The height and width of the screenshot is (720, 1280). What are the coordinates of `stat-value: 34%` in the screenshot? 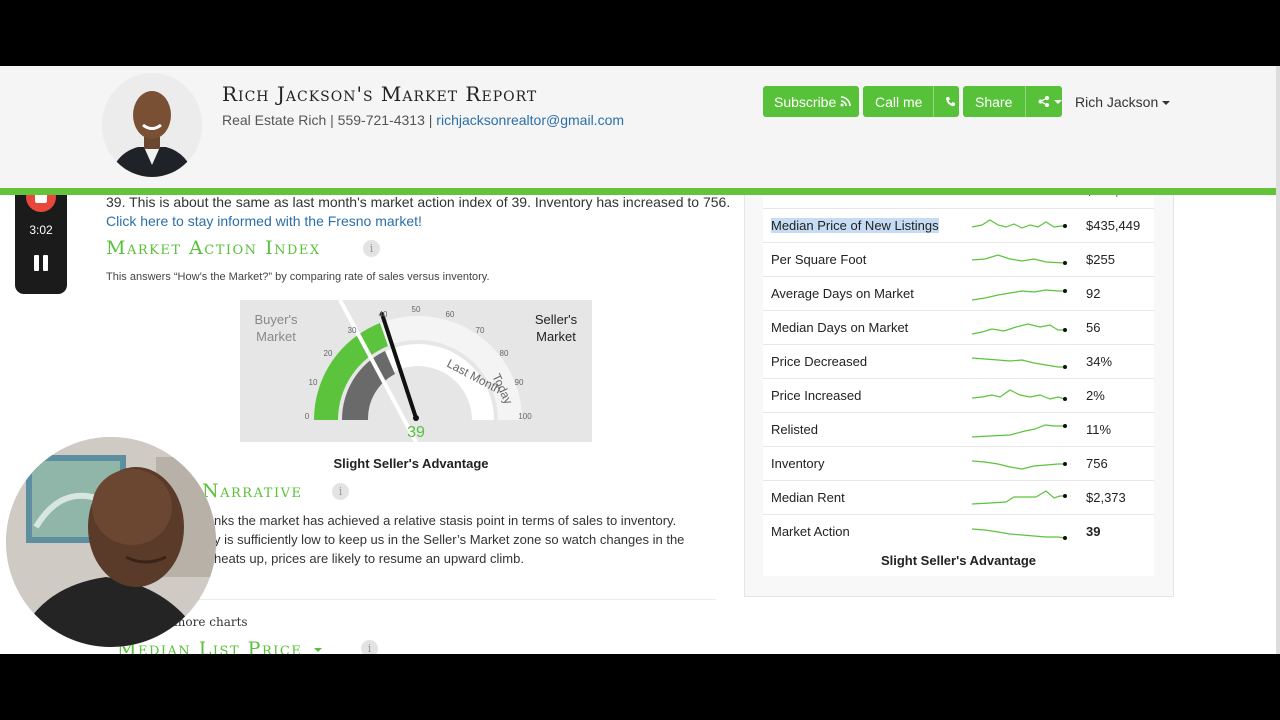 It's located at (1099, 361).